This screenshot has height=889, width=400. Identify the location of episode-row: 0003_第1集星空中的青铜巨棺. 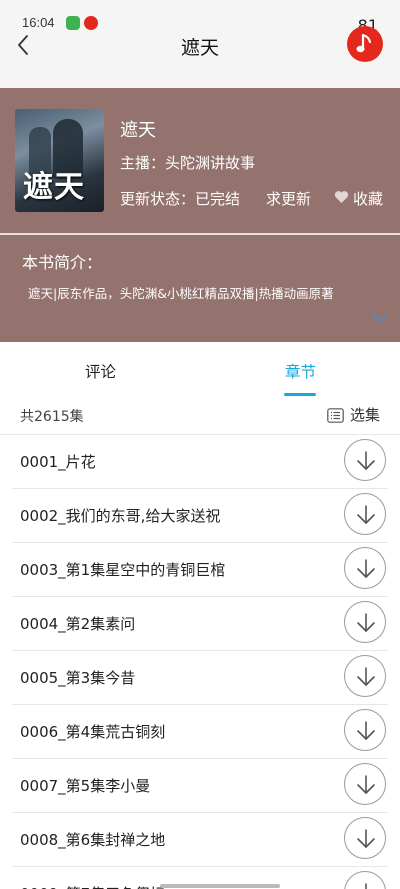
(200, 570).